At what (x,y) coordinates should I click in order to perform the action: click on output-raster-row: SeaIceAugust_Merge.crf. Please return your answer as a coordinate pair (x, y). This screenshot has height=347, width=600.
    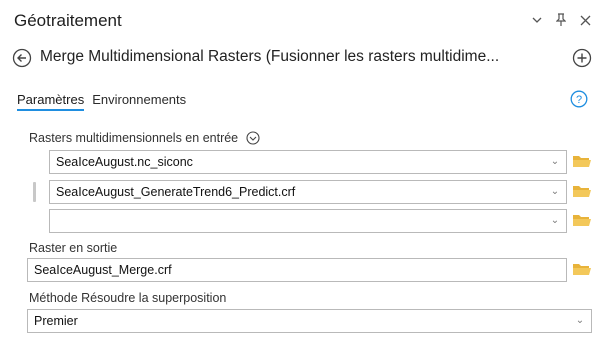
    Looking at the image, I should click on (309, 270).